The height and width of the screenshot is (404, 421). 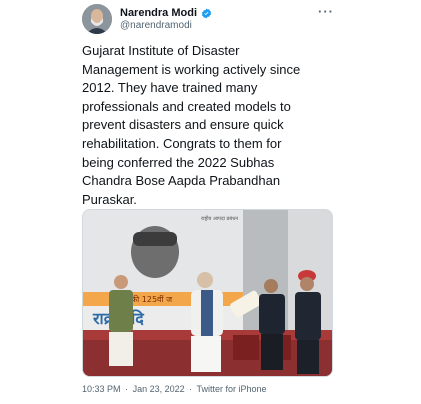 I want to click on tweet-source: Twitter for iPhone, so click(x=231, y=389).